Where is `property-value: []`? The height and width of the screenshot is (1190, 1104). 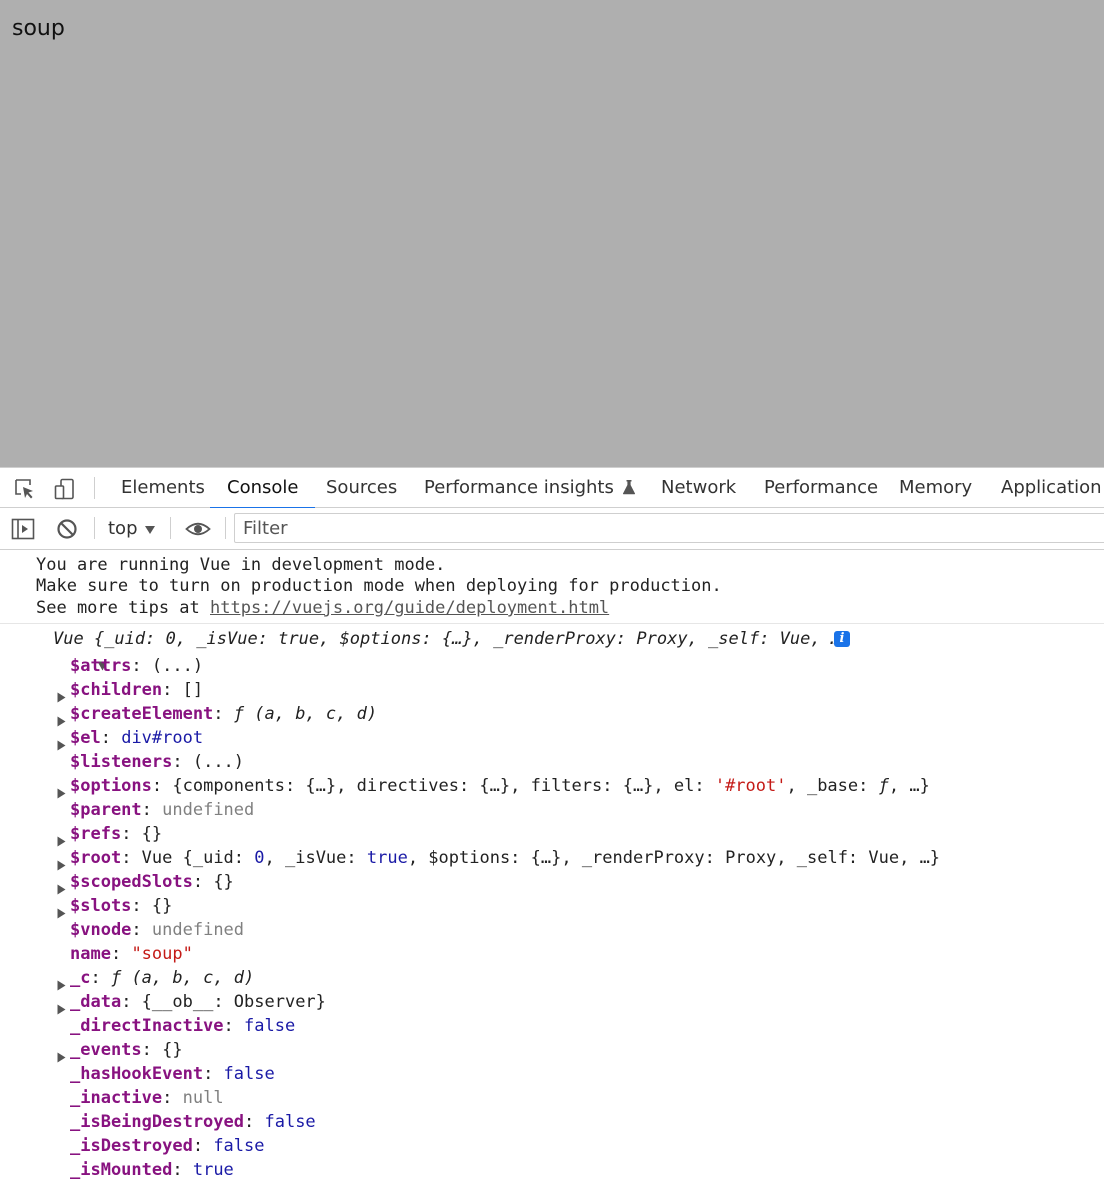 property-value: [] is located at coordinates (193, 690).